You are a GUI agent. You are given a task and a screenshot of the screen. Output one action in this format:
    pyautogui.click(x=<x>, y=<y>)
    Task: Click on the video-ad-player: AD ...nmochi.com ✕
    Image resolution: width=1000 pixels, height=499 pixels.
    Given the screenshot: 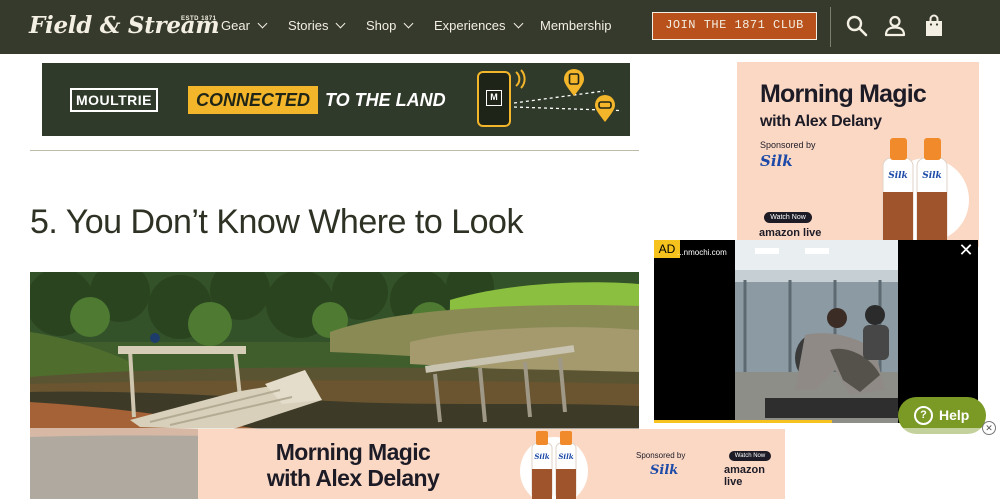 What is the action you would take?
    pyautogui.click(x=816, y=331)
    